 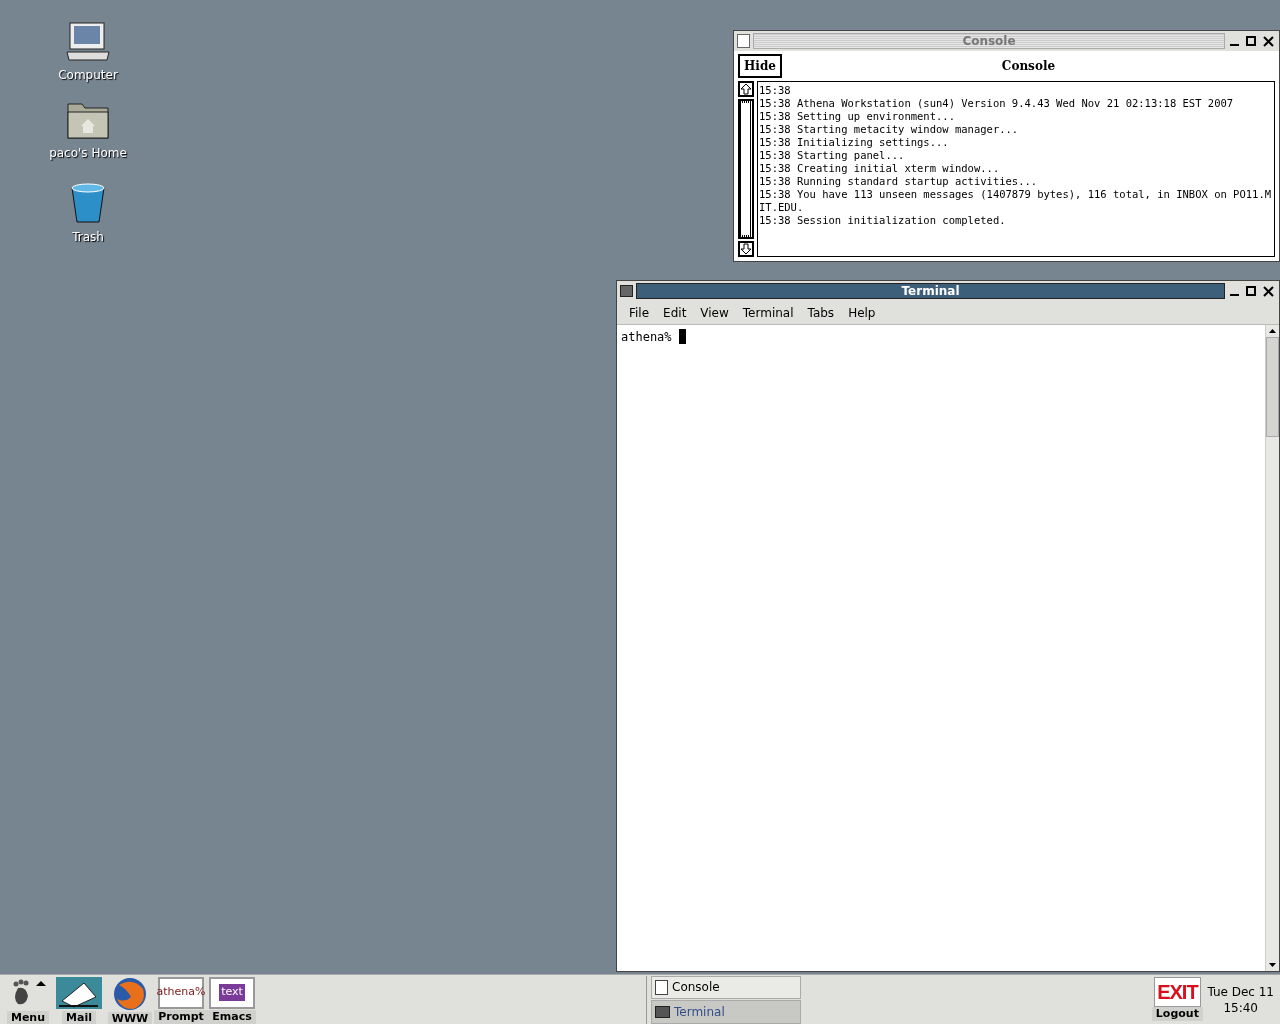 I want to click on menu-item: Edit, so click(x=675, y=312).